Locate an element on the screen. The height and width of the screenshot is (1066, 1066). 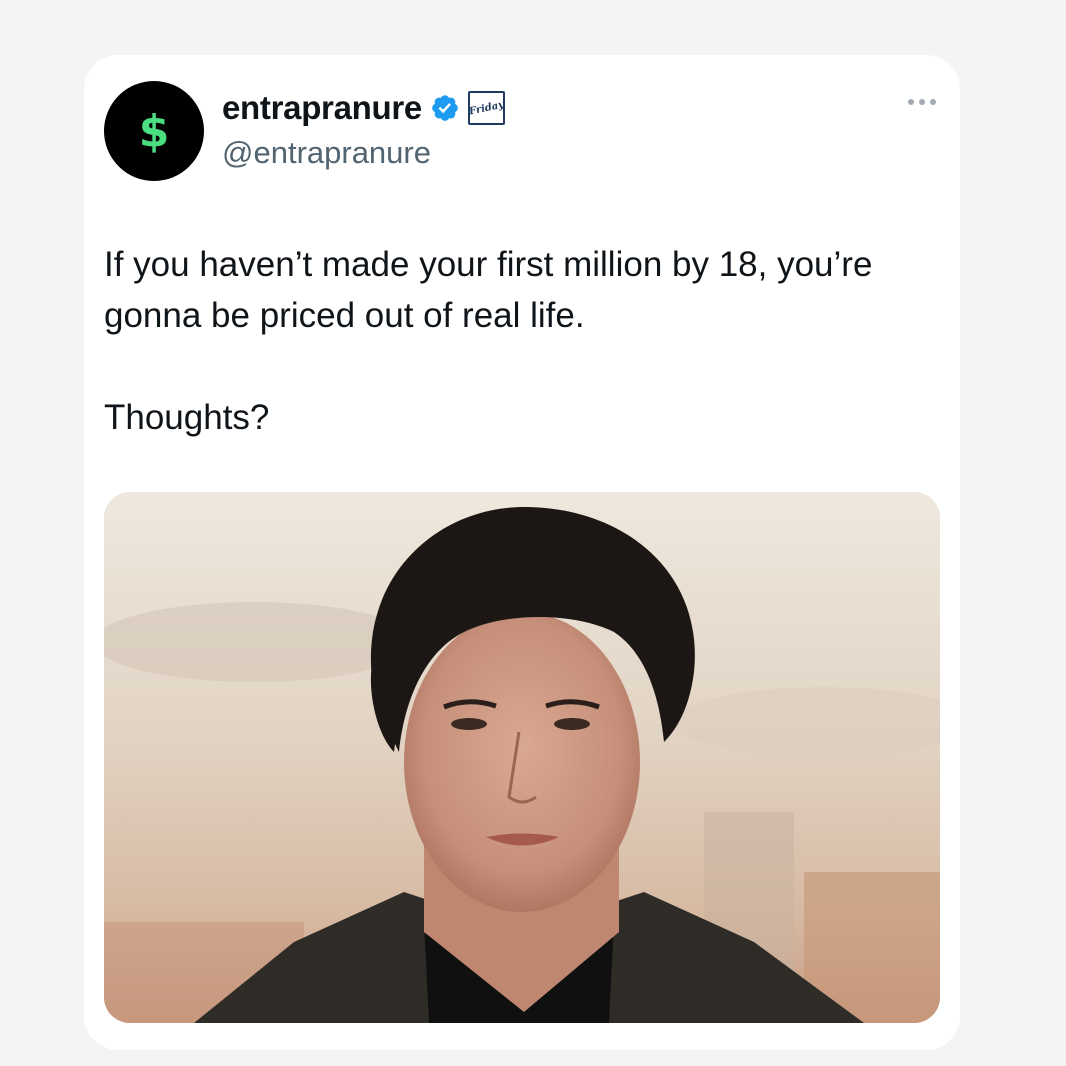
author-name-row: entrapranure Friday is located at coordinates (363, 108).